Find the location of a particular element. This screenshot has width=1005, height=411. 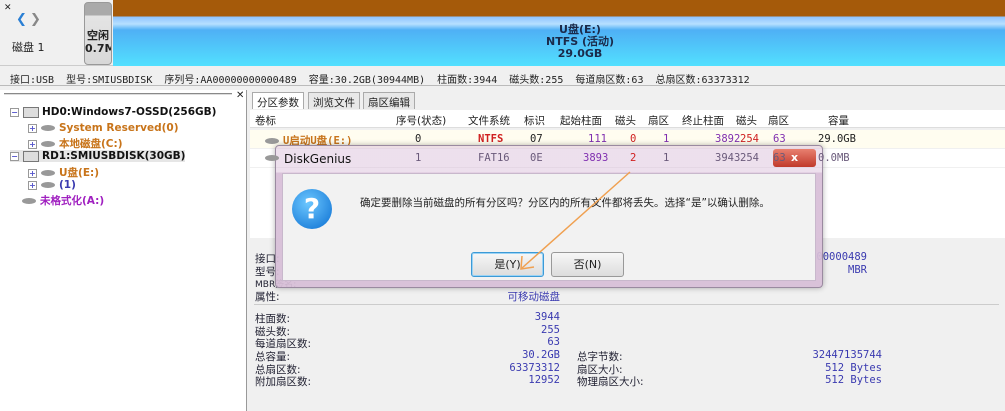

cell-index: 1 is located at coordinates (418, 158).